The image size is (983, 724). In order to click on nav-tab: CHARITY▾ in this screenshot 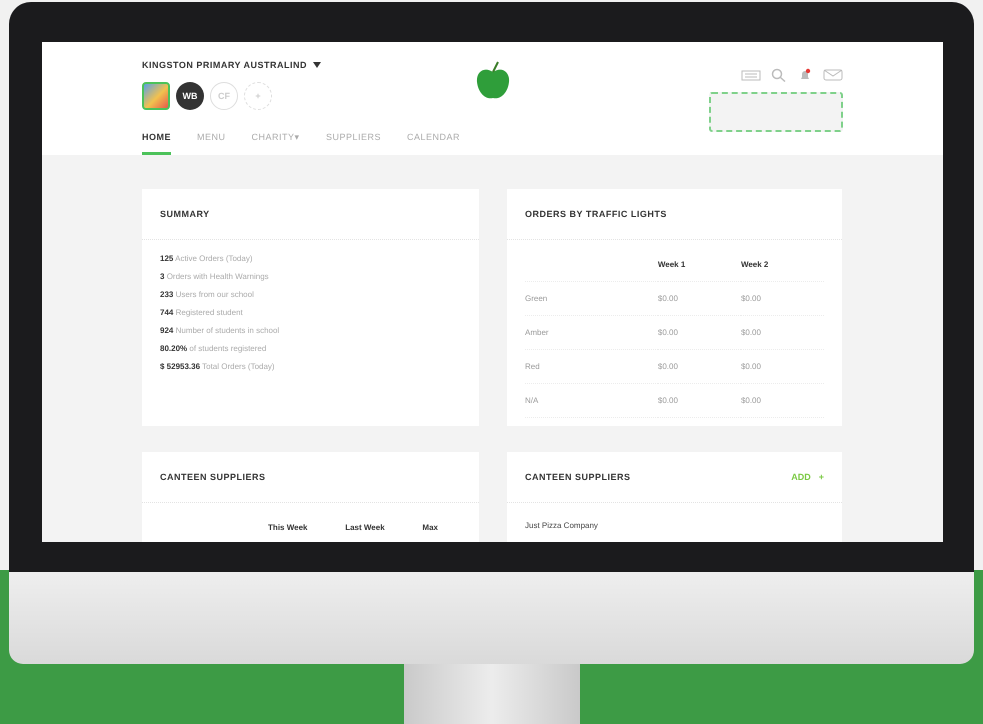, I will do `click(276, 140)`.